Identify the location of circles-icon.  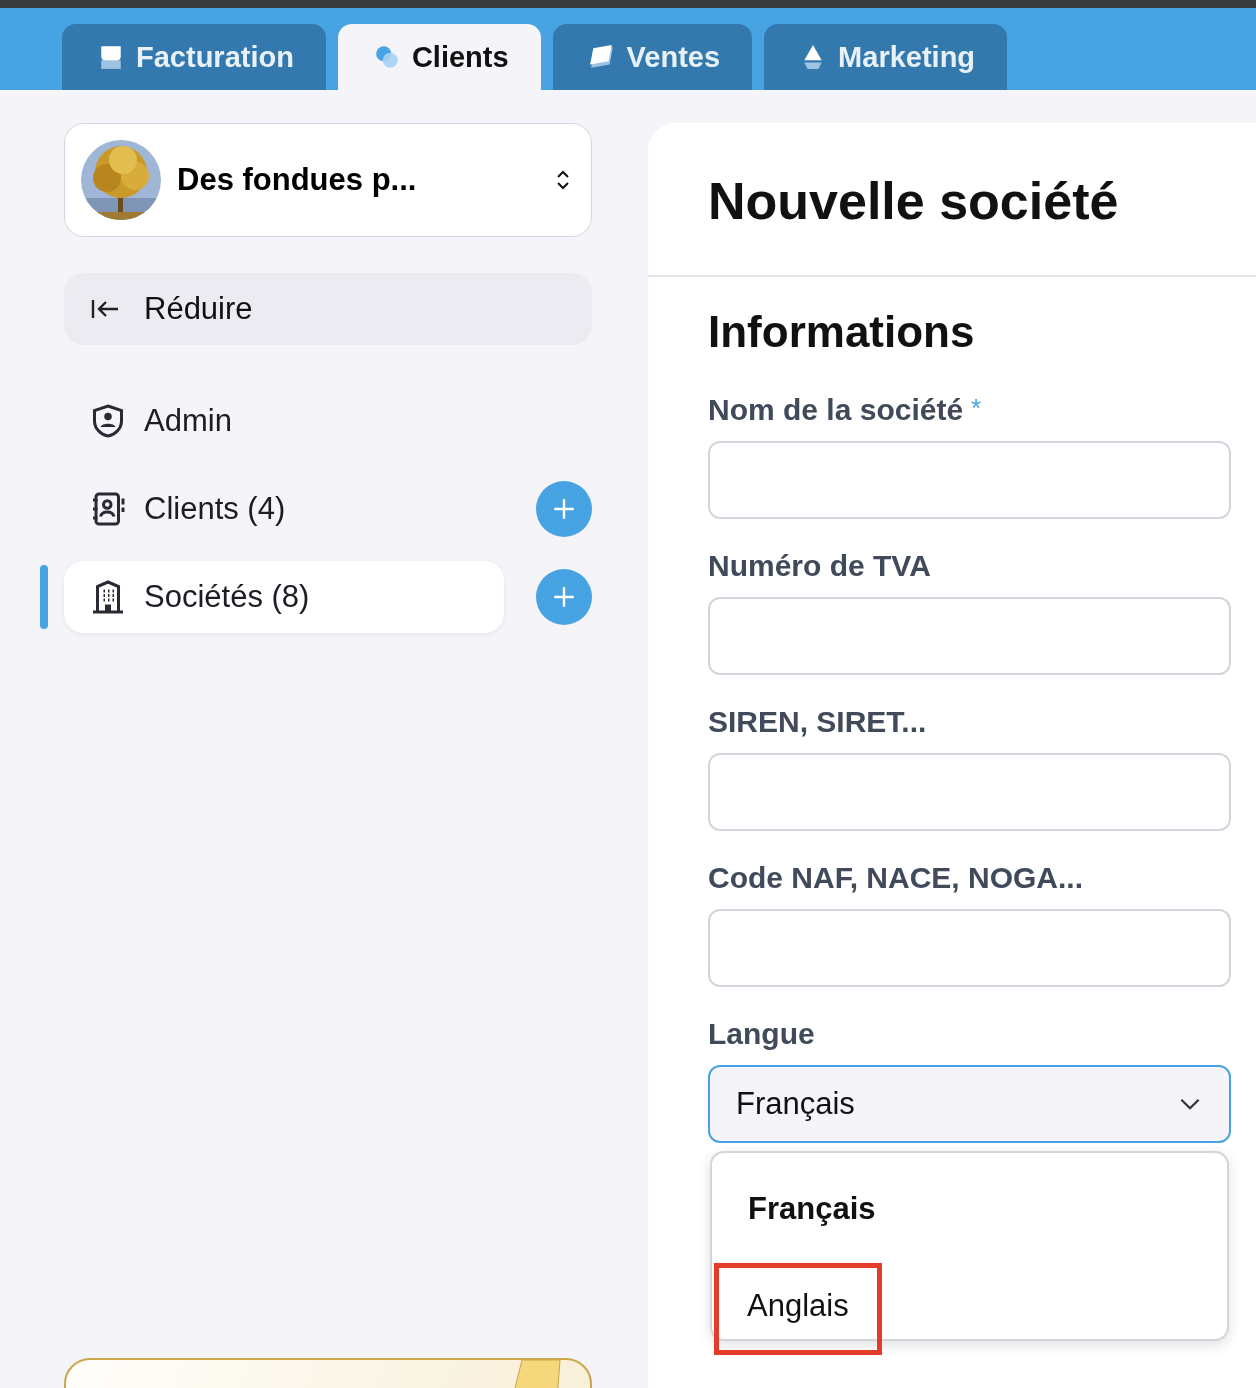
(386, 57).